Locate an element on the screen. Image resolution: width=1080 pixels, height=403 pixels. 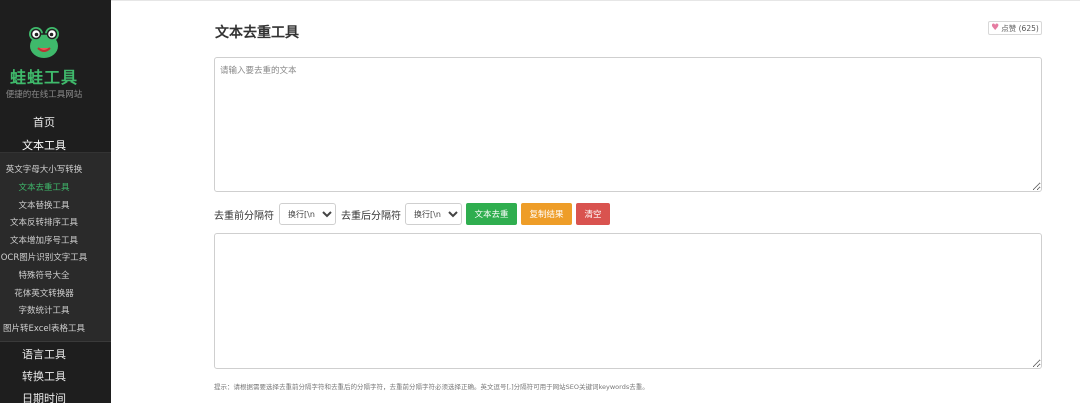
clear-button: 清空 is located at coordinates (593, 214).